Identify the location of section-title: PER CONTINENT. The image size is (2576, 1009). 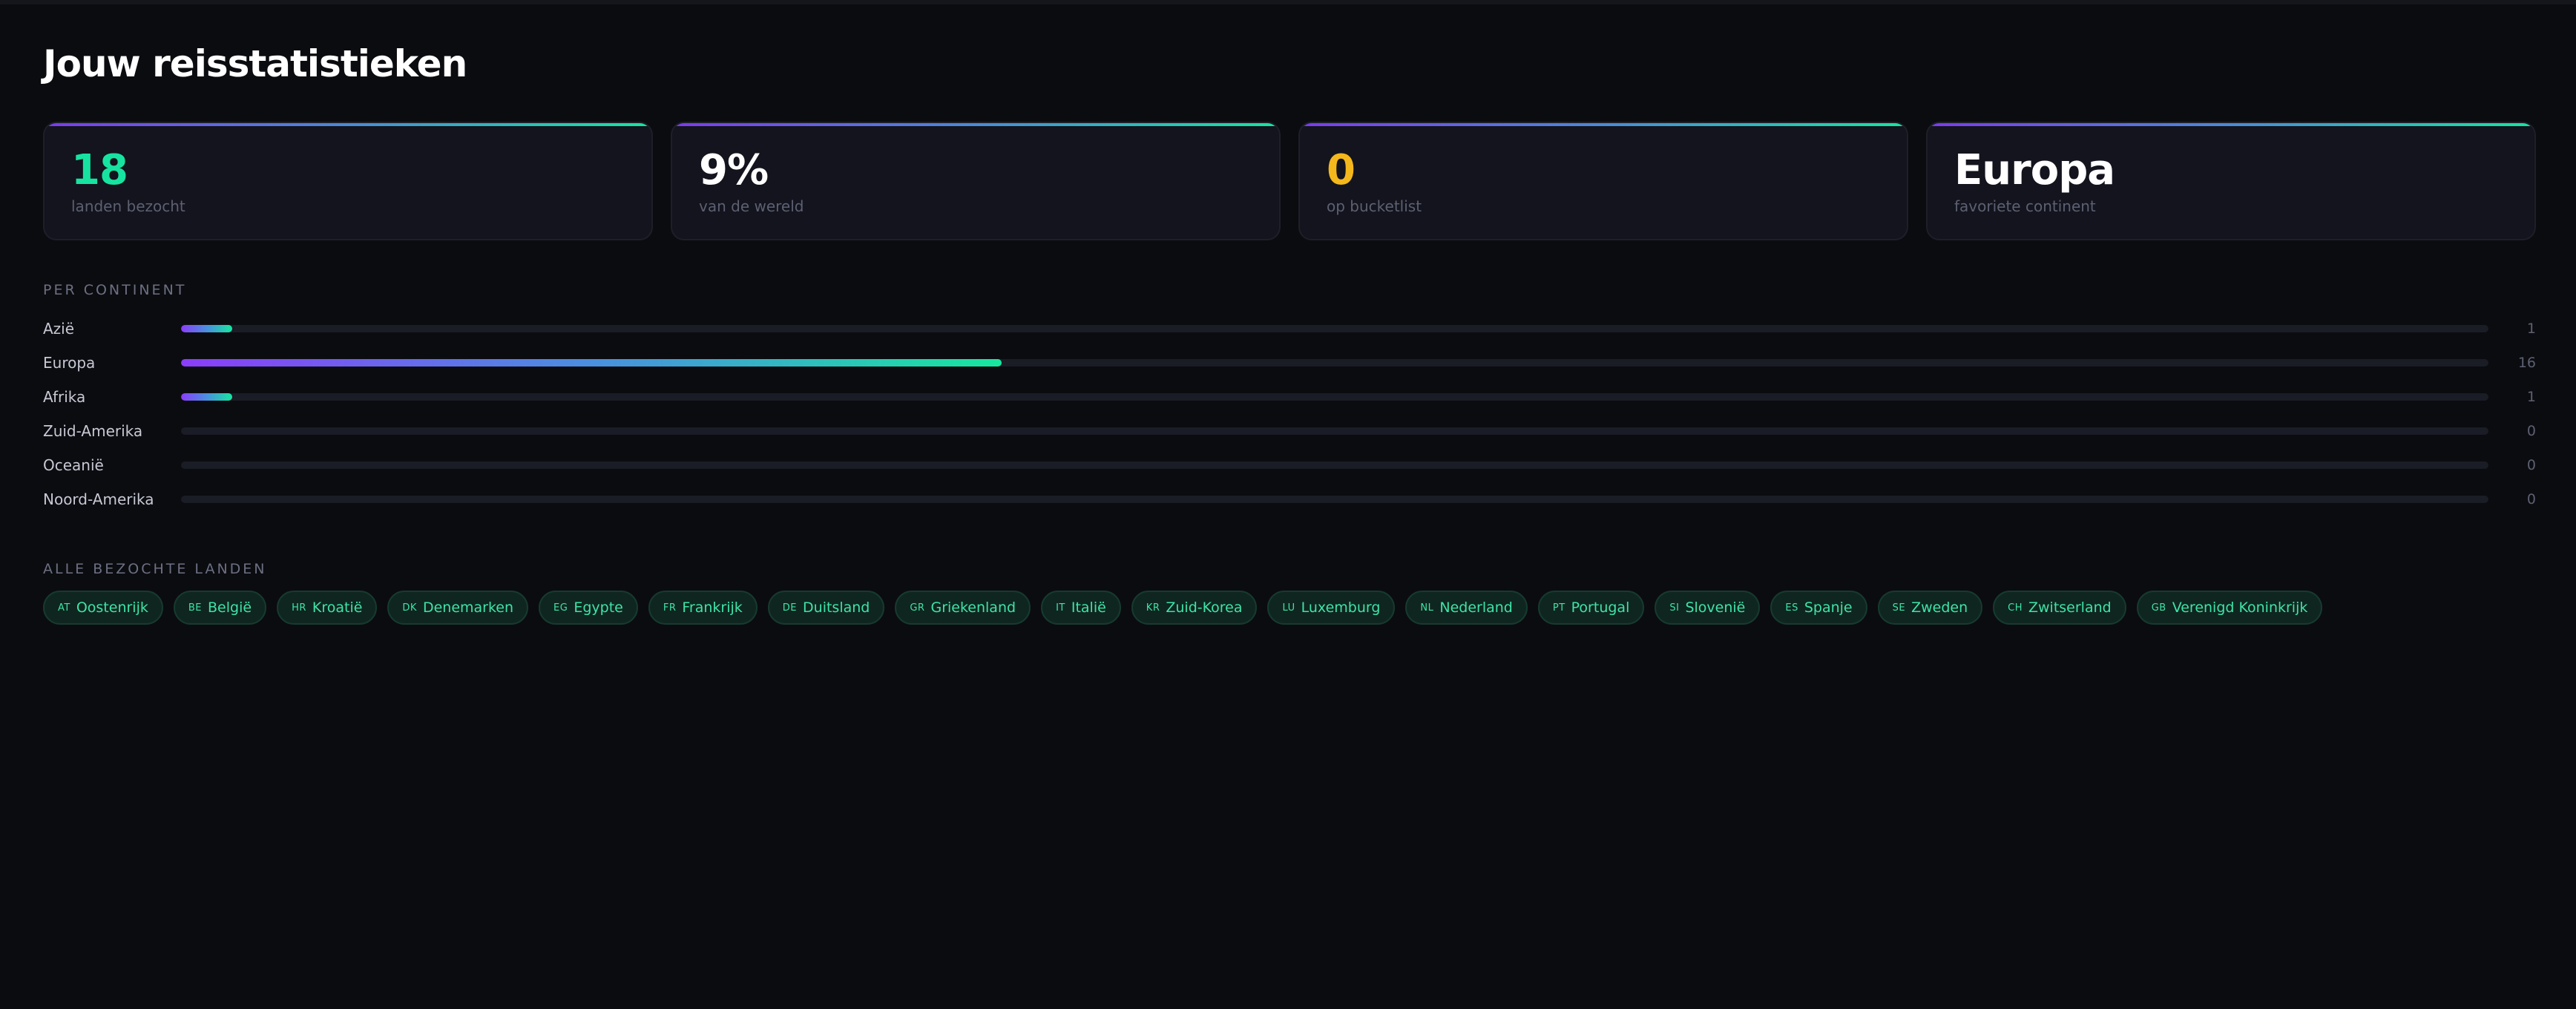
(115, 290).